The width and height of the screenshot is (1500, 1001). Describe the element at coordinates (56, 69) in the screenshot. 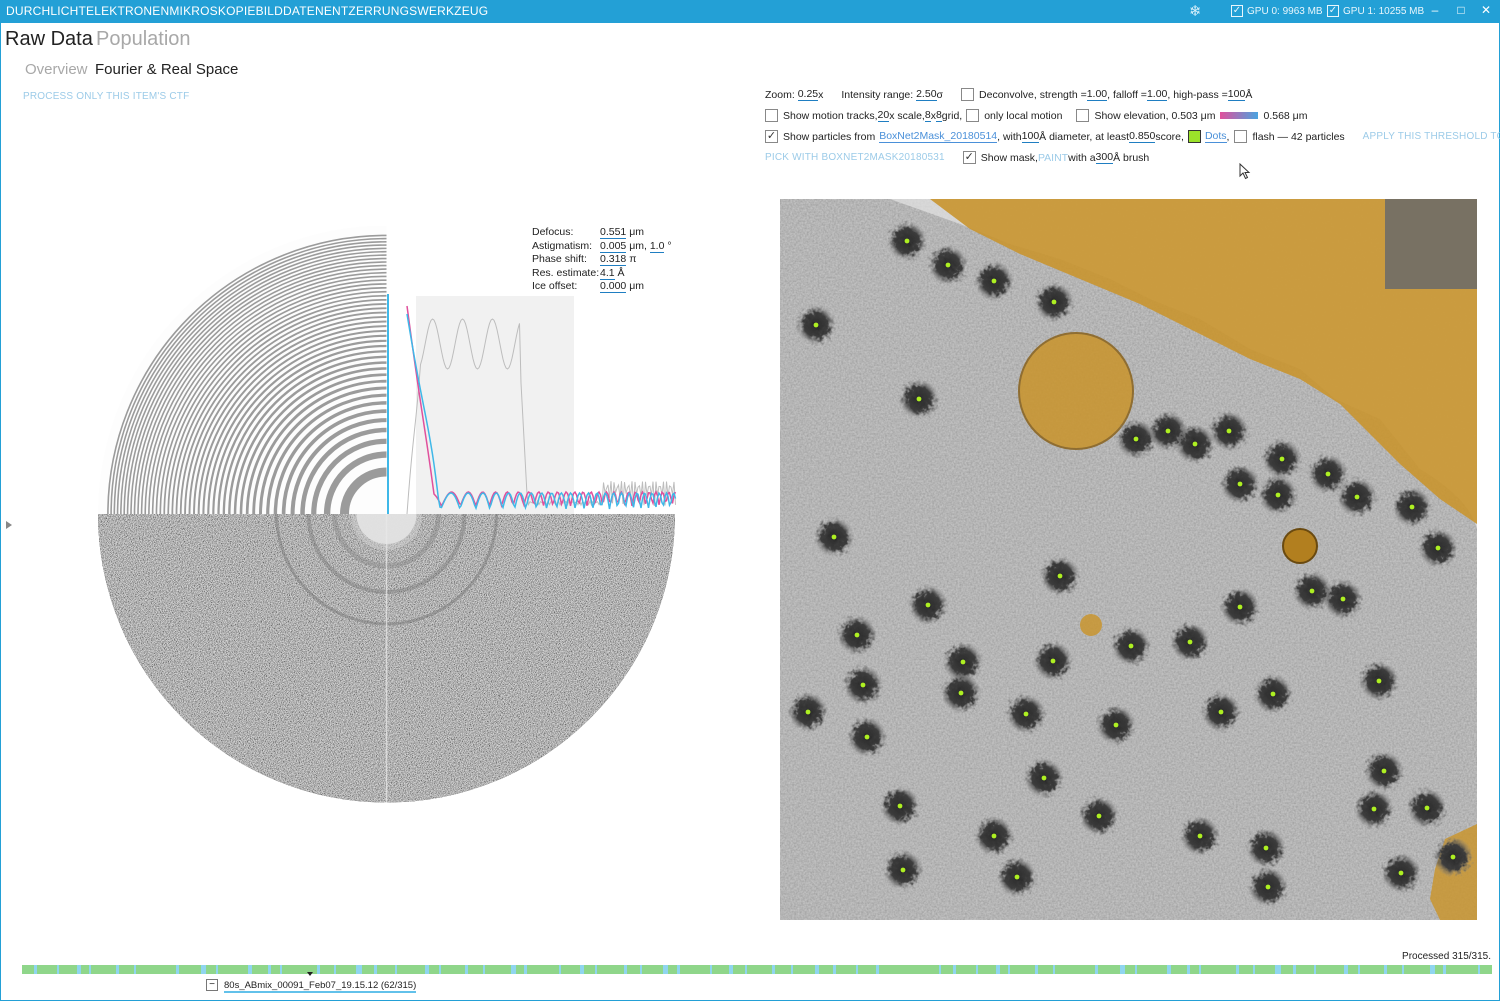

I see `tab-overview: Overview` at that location.